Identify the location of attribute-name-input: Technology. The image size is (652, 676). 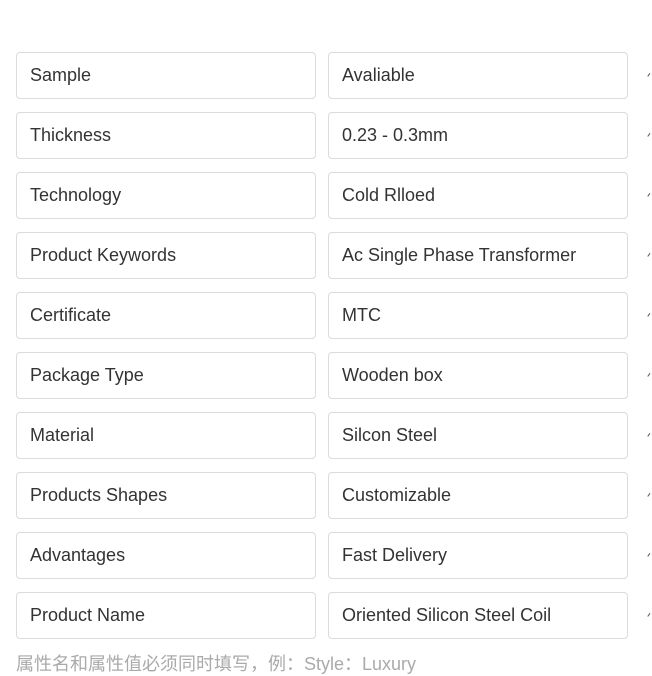
(166, 195).